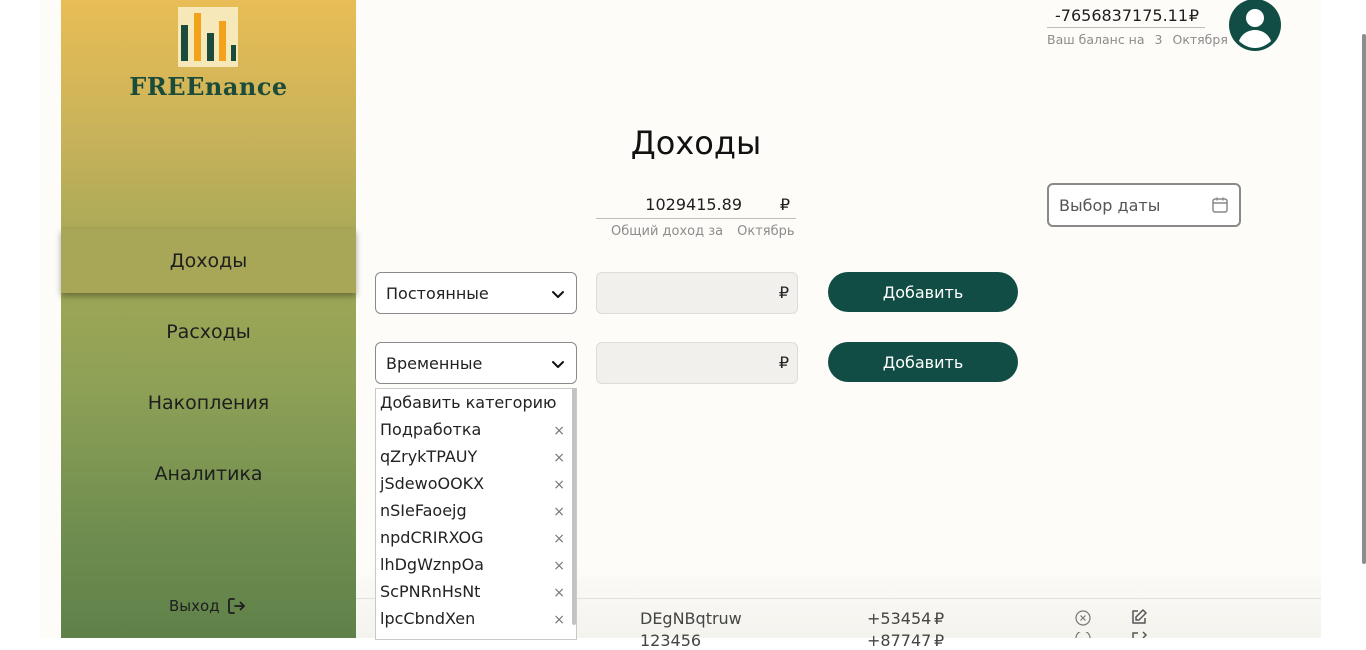 The image size is (1366, 650). I want to click on category-option: nSIeFaoejg ×, so click(472, 514).